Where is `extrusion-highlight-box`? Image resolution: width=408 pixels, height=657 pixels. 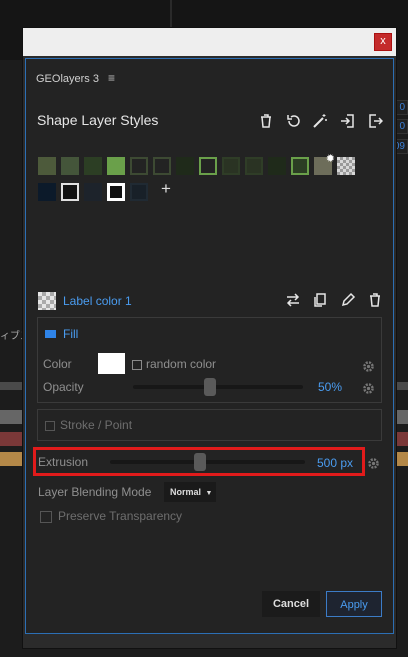 extrusion-highlight-box is located at coordinates (199, 461).